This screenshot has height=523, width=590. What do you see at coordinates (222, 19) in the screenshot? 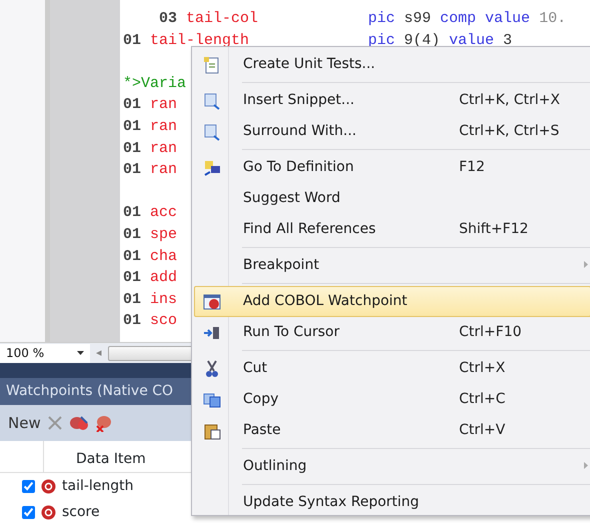
I see `code-token: tail-col` at bounding box center [222, 19].